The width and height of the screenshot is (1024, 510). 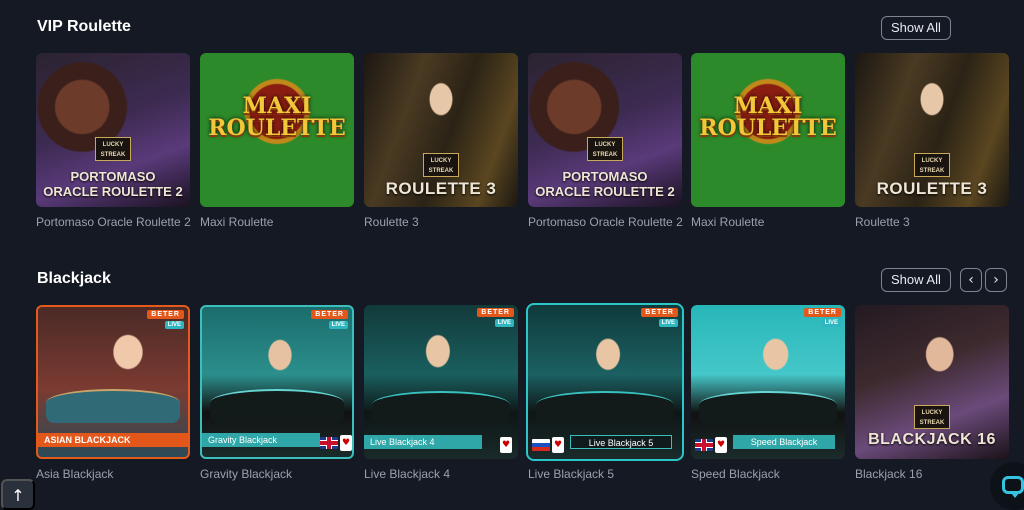 What do you see at coordinates (541, 445) in the screenshot?
I see `russia-flag-icon` at bounding box center [541, 445].